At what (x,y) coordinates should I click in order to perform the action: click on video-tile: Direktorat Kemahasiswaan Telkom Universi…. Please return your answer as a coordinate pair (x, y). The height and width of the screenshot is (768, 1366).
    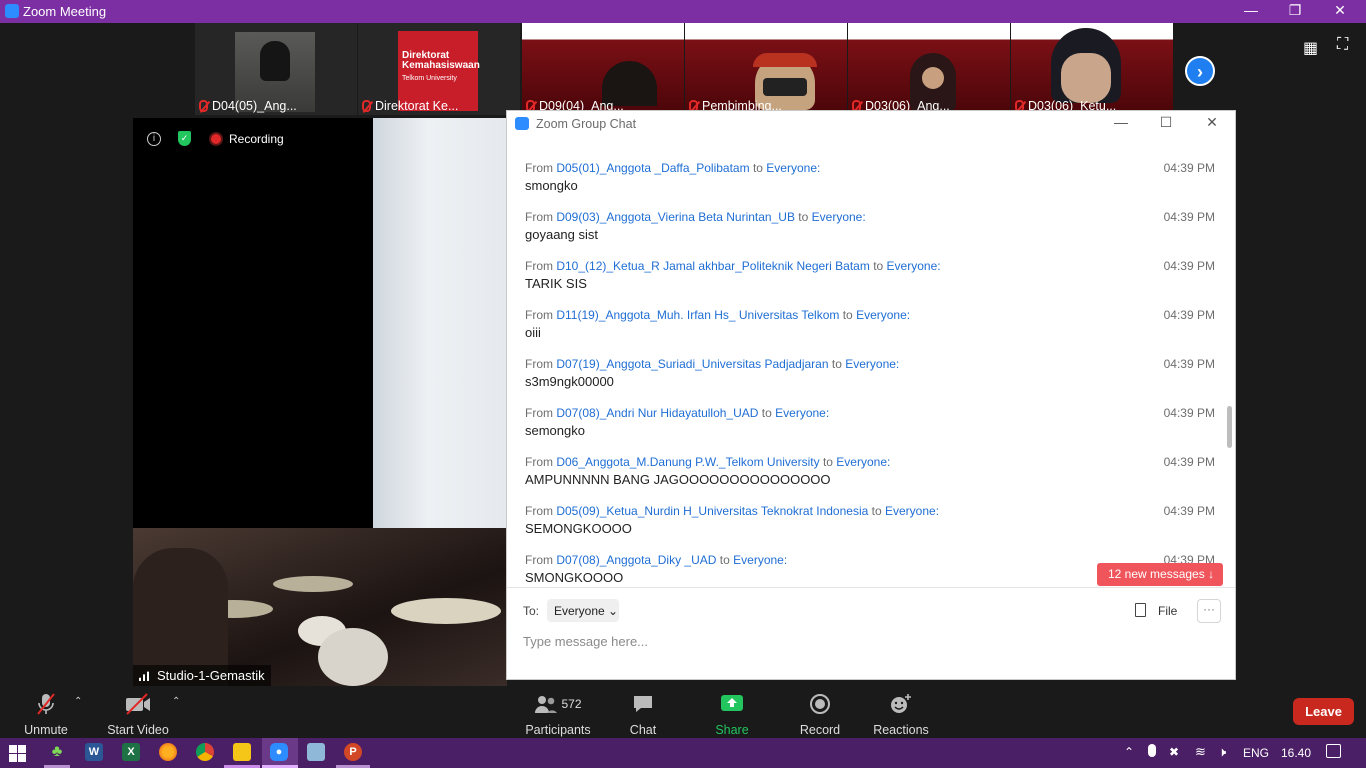
    Looking at the image, I should click on (439, 69).